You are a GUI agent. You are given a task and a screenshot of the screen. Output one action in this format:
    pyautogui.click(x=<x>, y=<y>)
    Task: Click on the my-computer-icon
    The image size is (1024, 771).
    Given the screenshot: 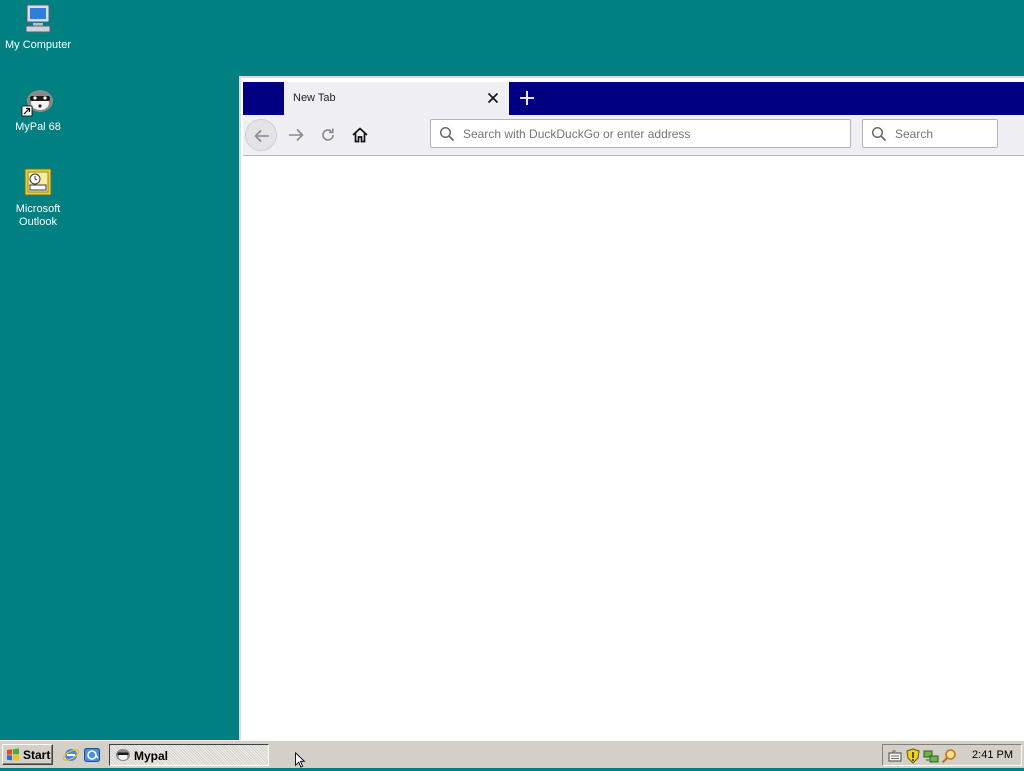 What is the action you would take?
    pyautogui.click(x=38, y=19)
    